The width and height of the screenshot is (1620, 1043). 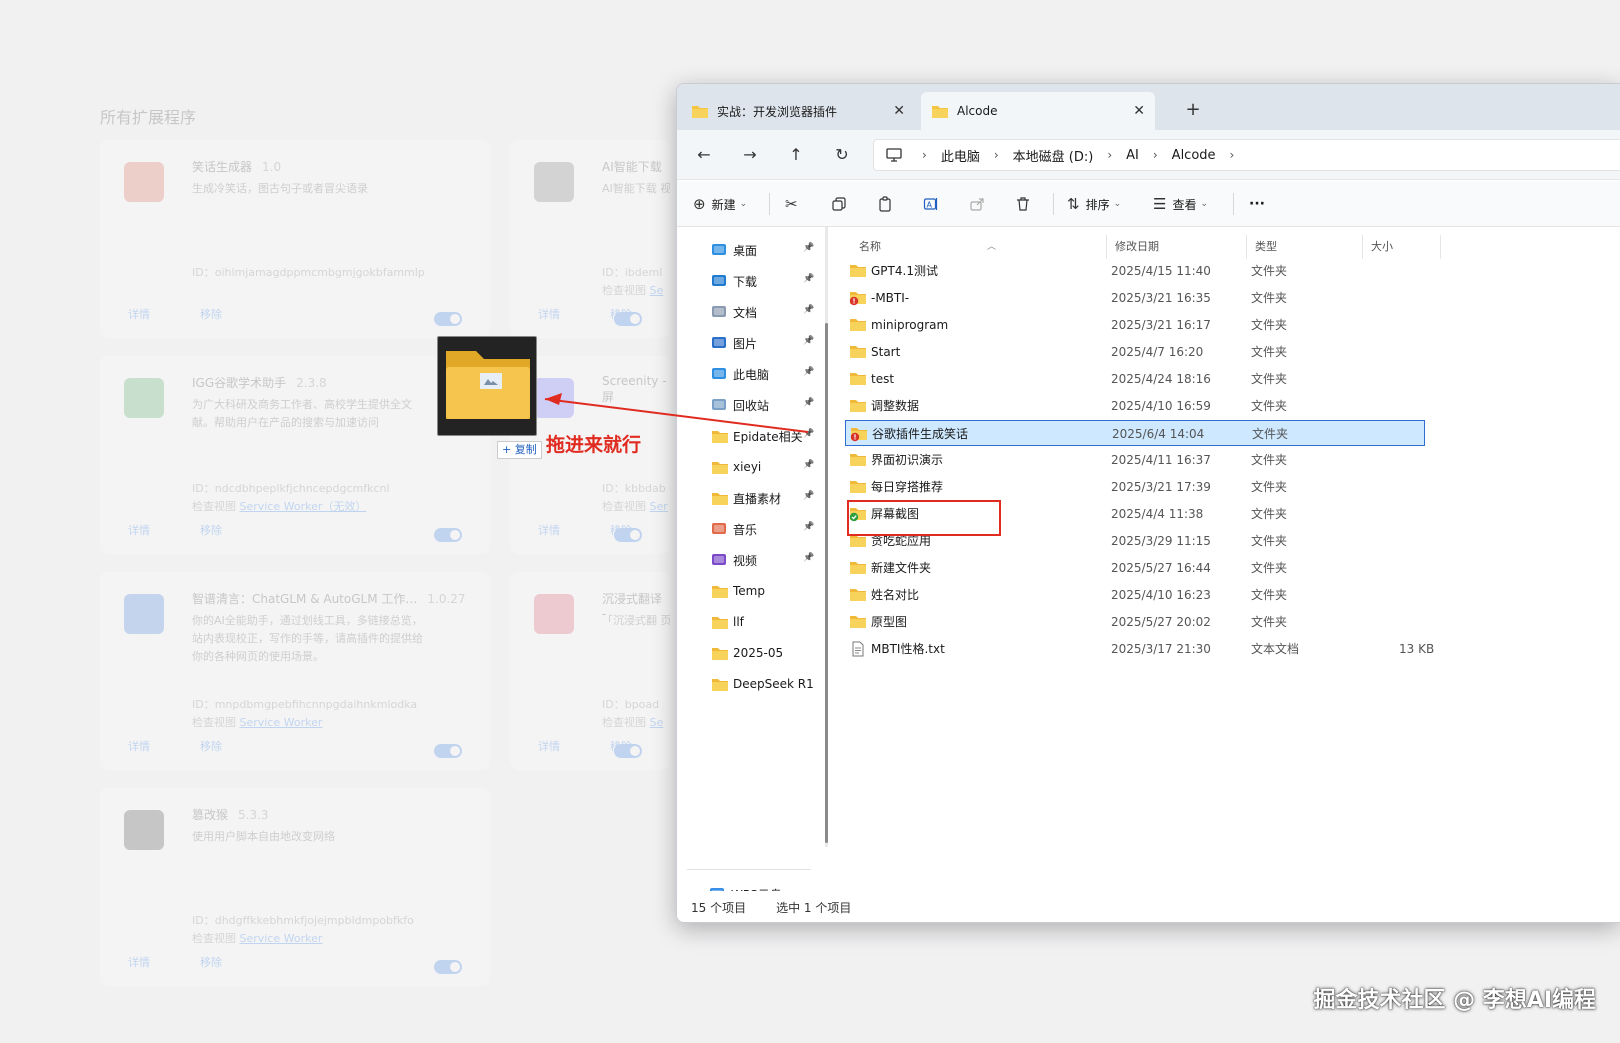 I want to click on forward-button: →, so click(x=750, y=155).